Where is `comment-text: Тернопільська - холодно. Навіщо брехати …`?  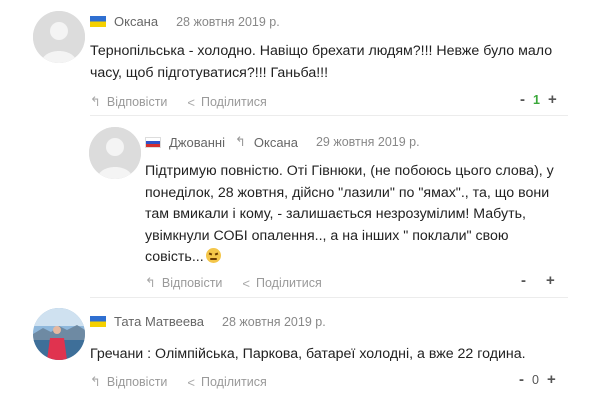 comment-text: Тернопільська - холодно. Навіщо брехати … is located at coordinates (321, 62).